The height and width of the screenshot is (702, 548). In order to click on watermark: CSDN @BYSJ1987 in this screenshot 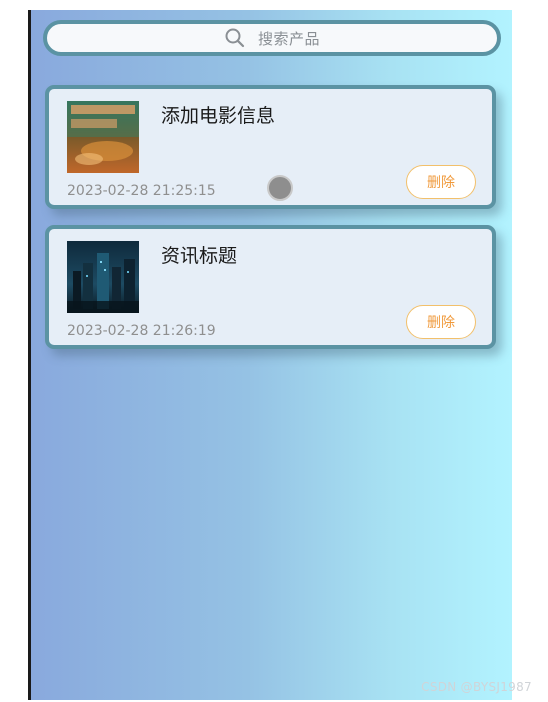, I will do `click(476, 687)`.